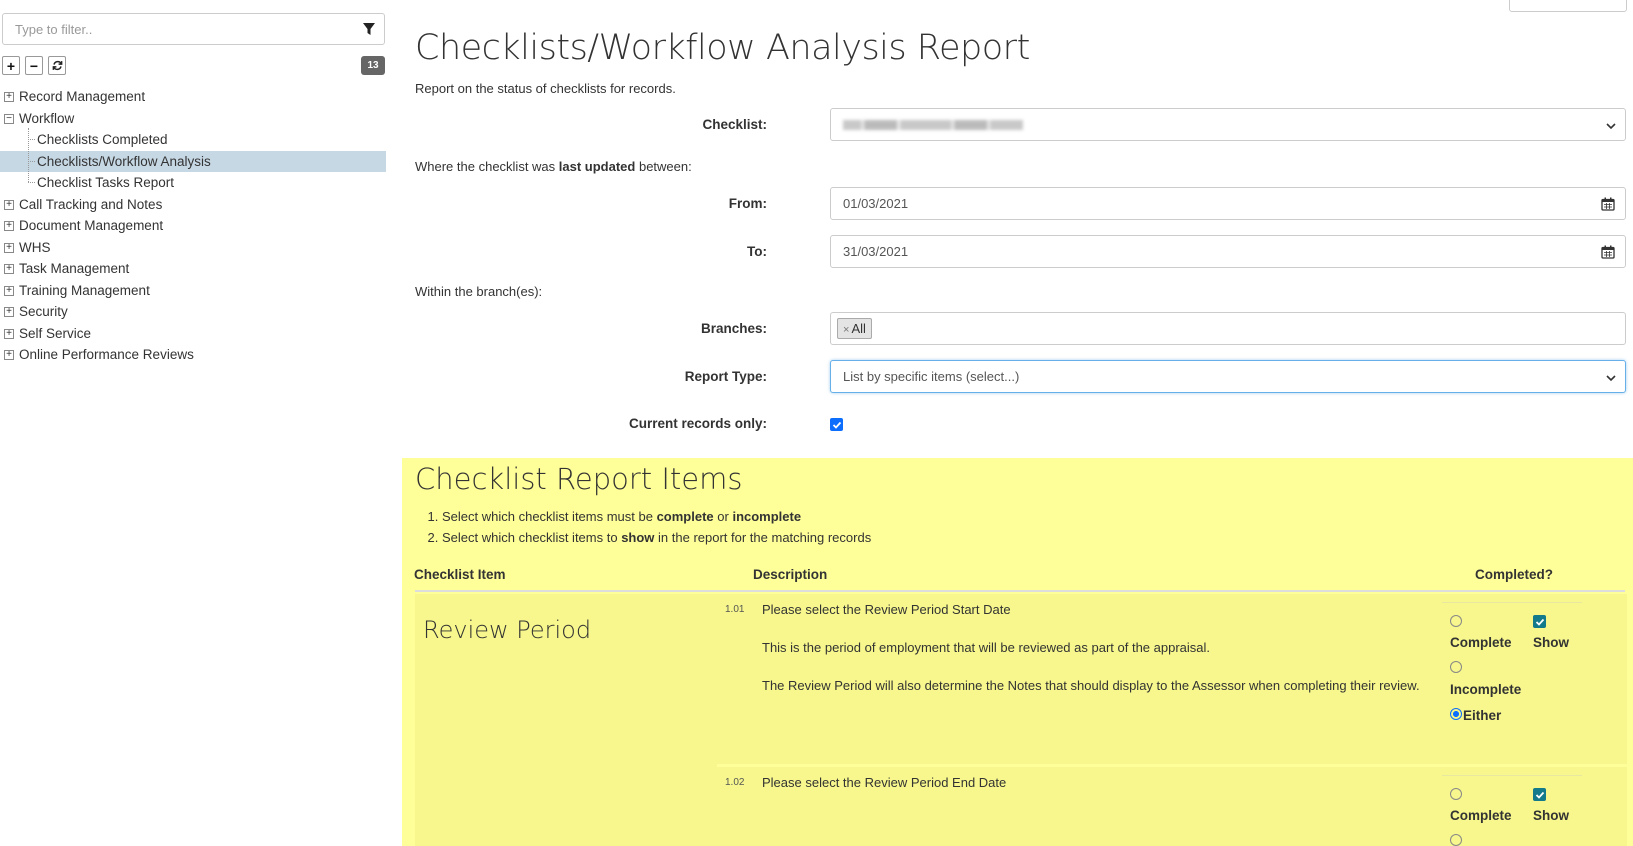 The width and height of the screenshot is (1633, 846). Describe the element at coordinates (1486, 689) in the screenshot. I see `incomplete-label: Incomplete` at that location.